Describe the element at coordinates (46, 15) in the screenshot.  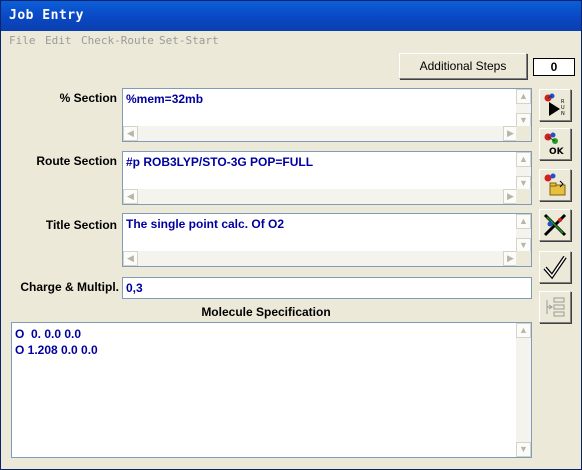
I see `window-title: Job Entry` at that location.